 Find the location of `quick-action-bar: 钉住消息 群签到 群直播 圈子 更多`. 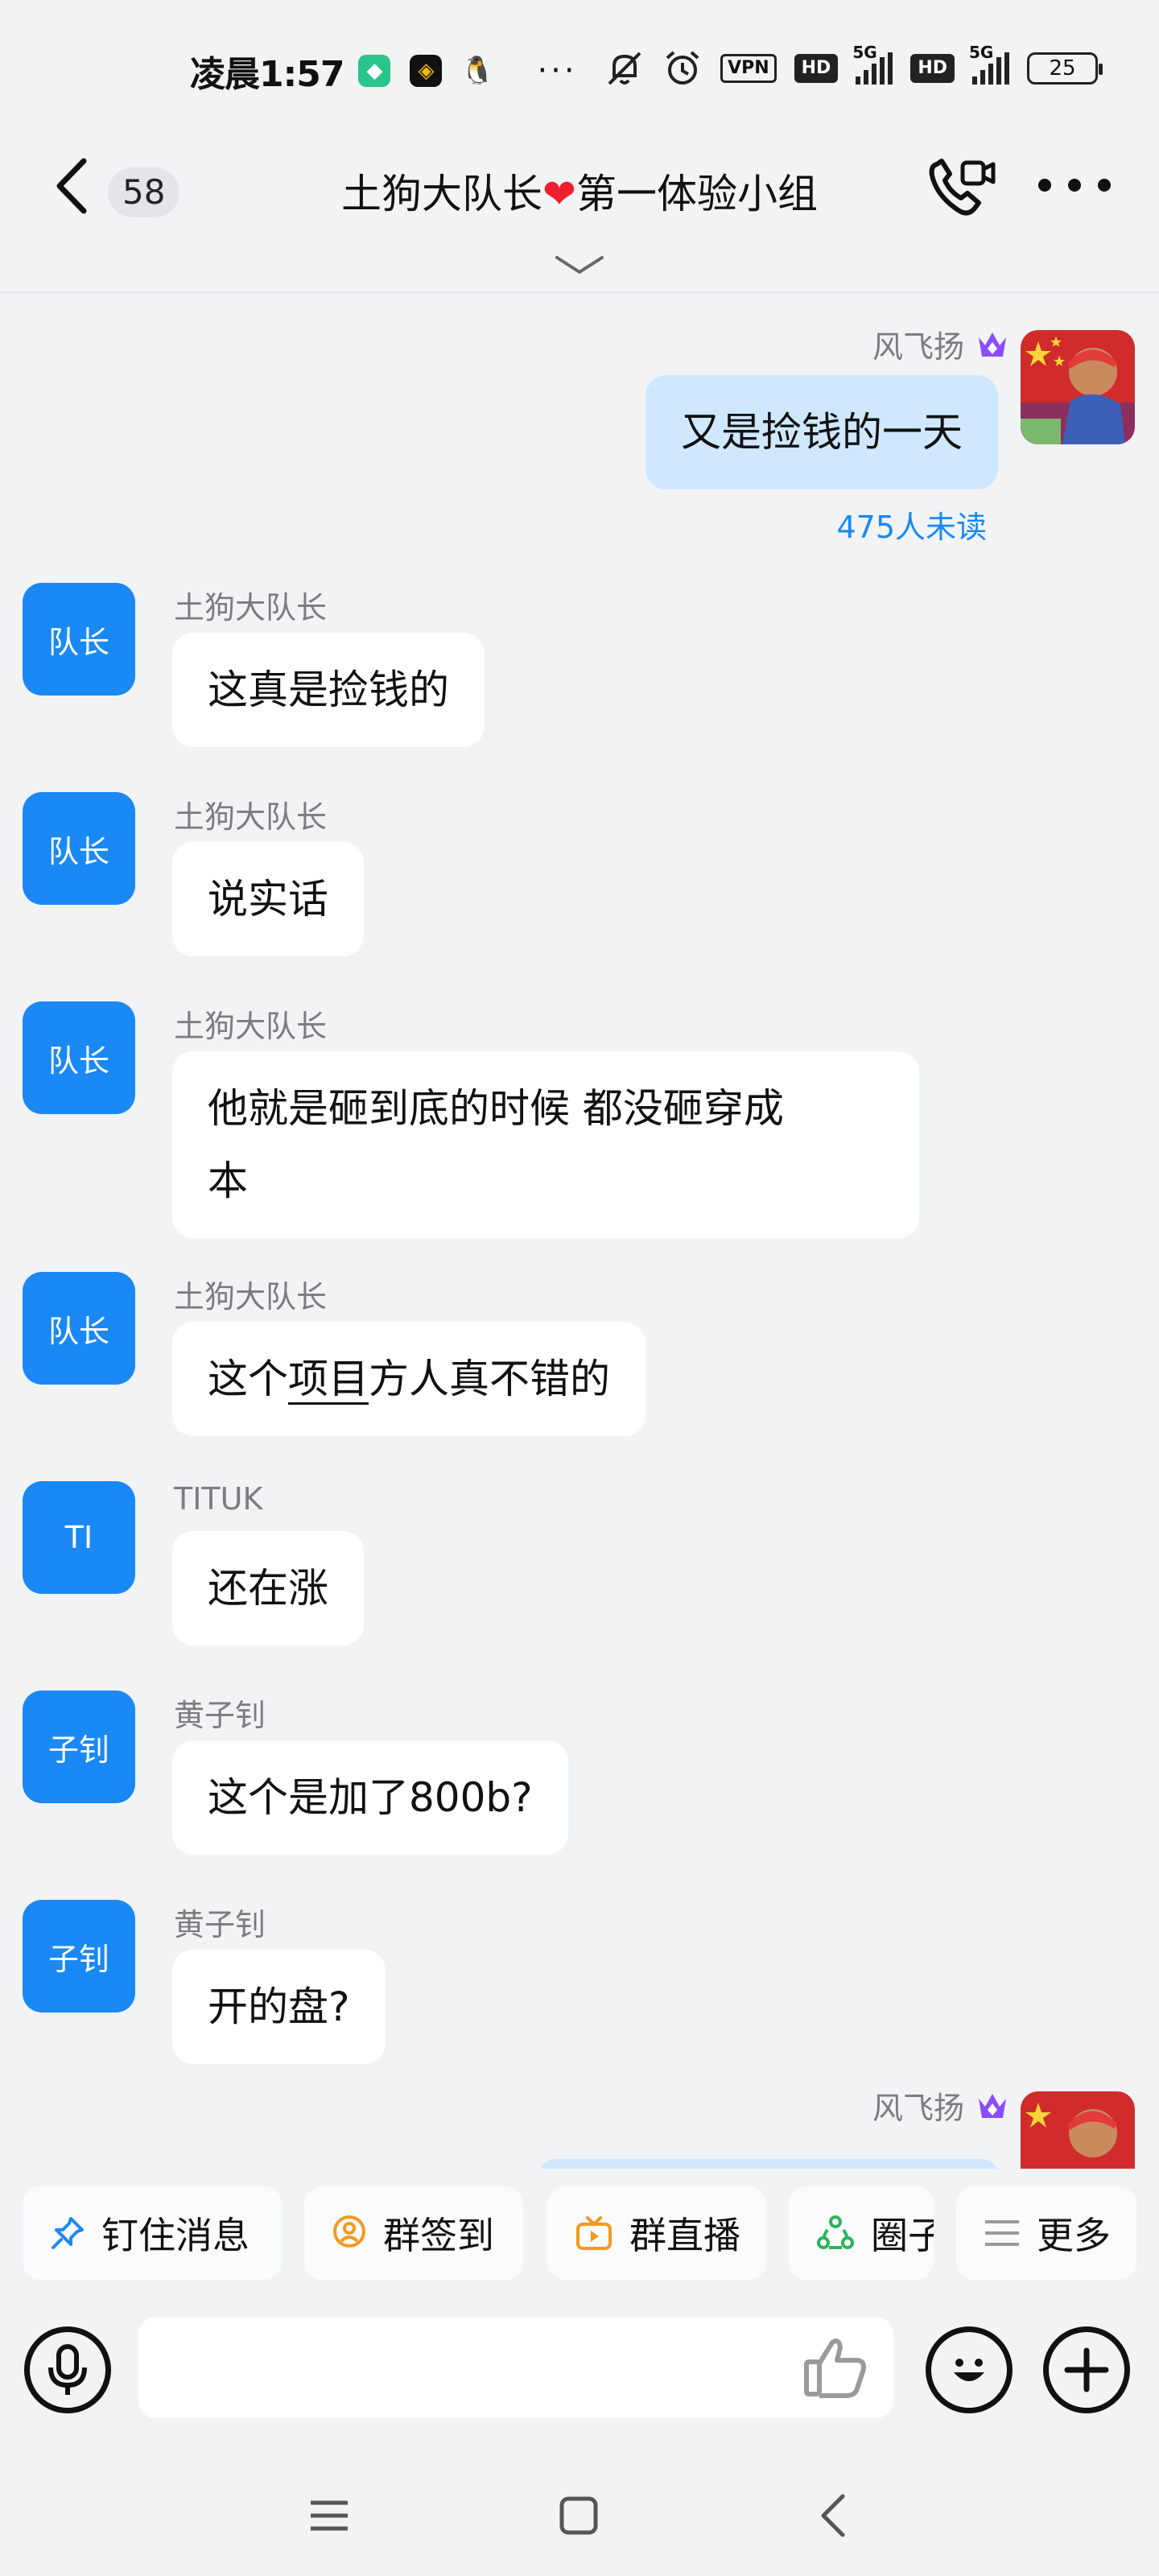

quick-action-bar: 钉住消息 群签到 群直播 圈子 更多 is located at coordinates (579, 2233).